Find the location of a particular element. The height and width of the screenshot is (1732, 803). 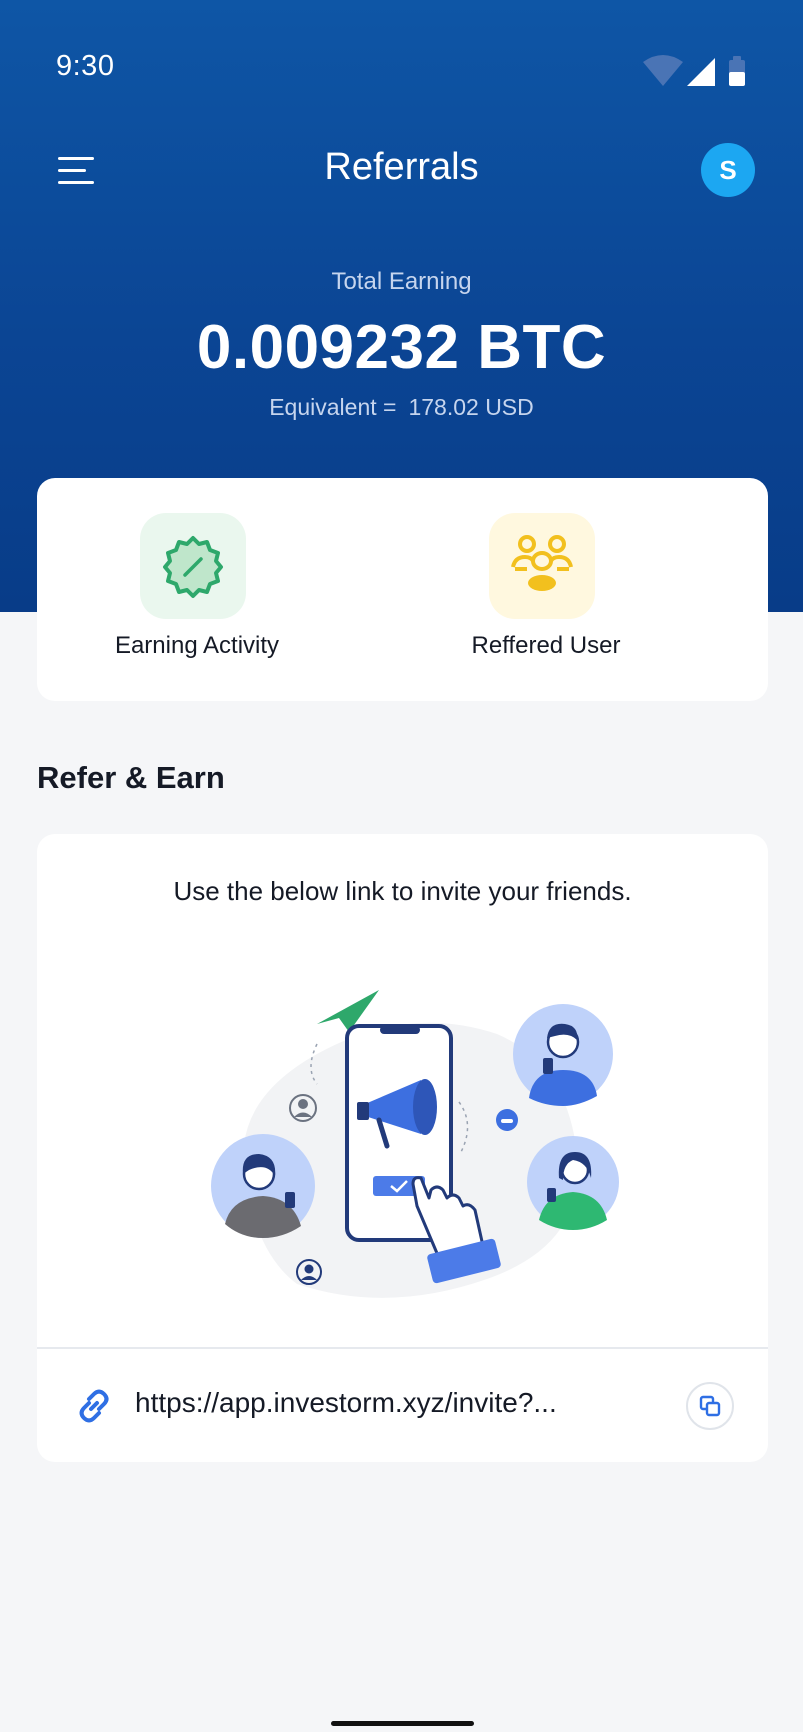

home-indicator is located at coordinates (402, 1723).